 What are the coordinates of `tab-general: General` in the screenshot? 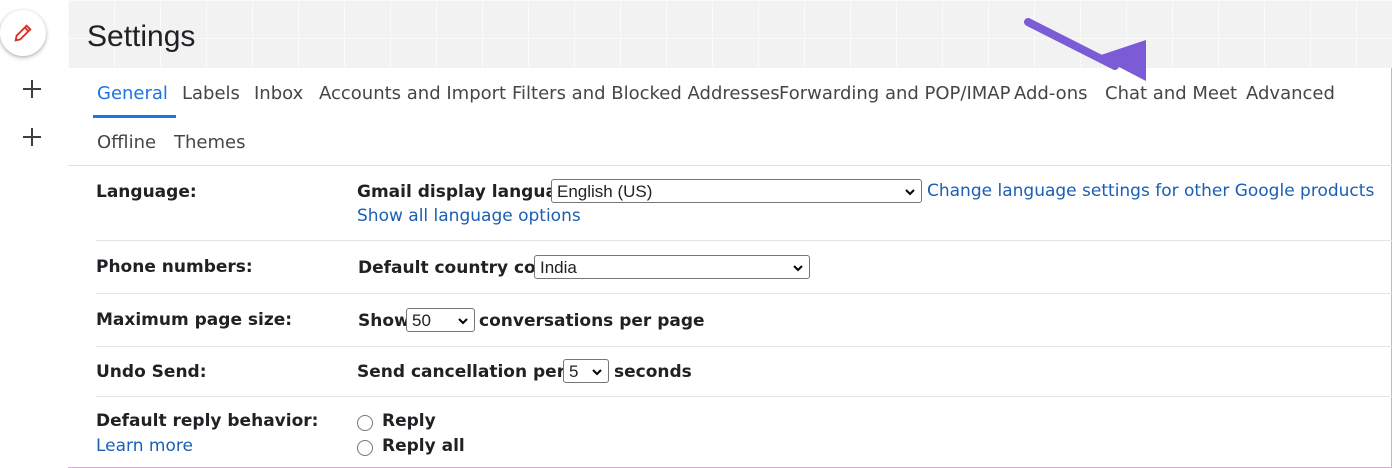 It's located at (134, 100).